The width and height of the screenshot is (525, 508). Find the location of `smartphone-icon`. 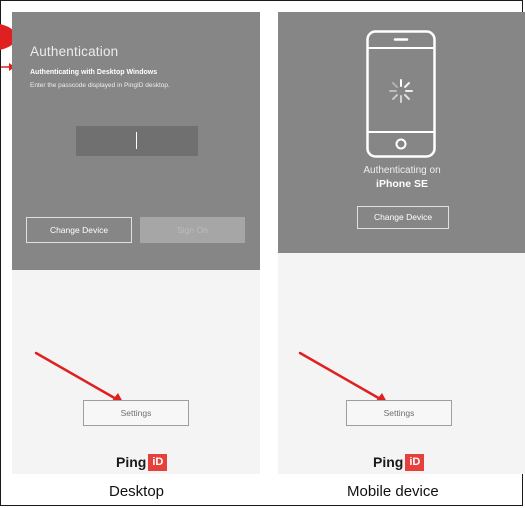

smartphone-icon is located at coordinates (401, 94).